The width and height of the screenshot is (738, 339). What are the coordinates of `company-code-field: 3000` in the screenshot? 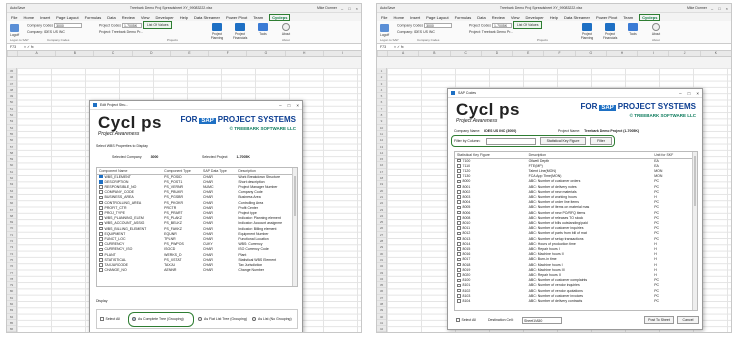 It's located at (438, 25).